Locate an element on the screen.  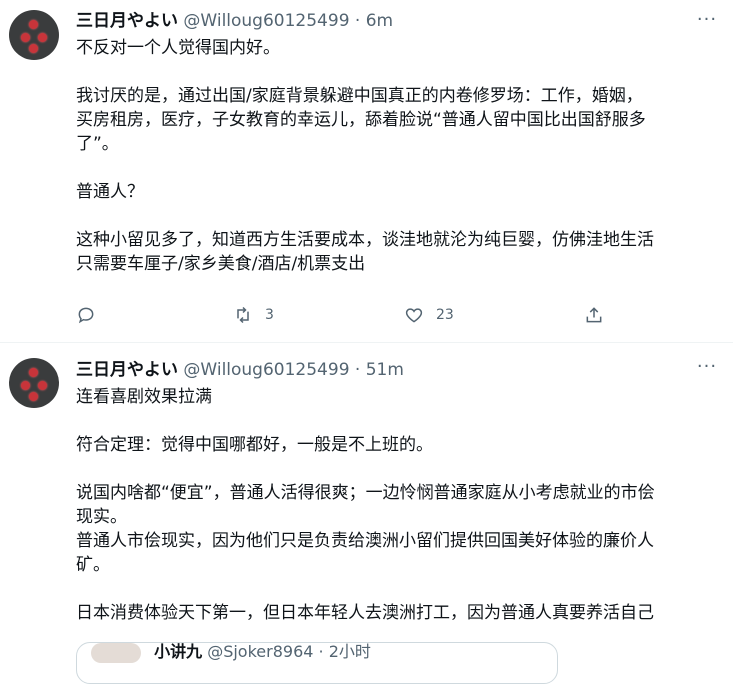
timestamp: 51m is located at coordinates (385, 370).